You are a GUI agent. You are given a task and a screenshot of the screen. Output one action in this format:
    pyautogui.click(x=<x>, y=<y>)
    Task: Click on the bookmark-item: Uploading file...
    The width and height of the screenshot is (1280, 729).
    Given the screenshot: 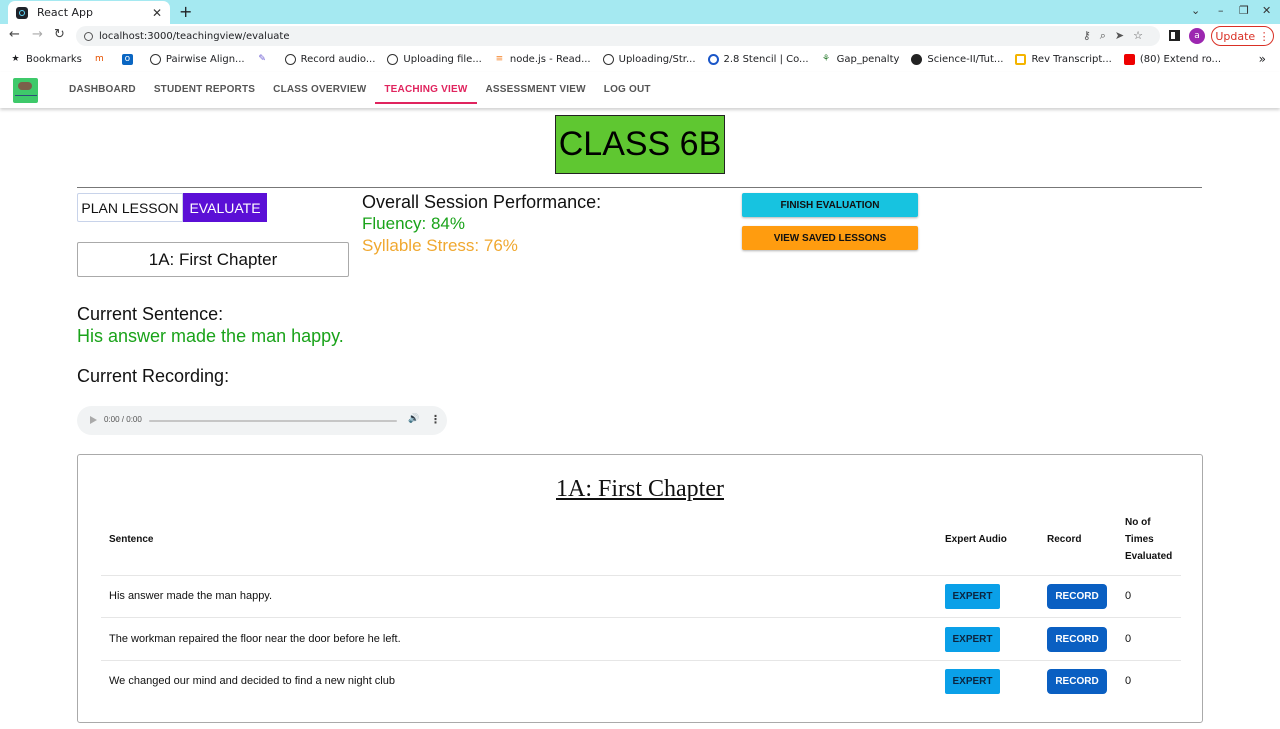 What is the action you would take?
    pyautogui.click(x=434, y=59)
    